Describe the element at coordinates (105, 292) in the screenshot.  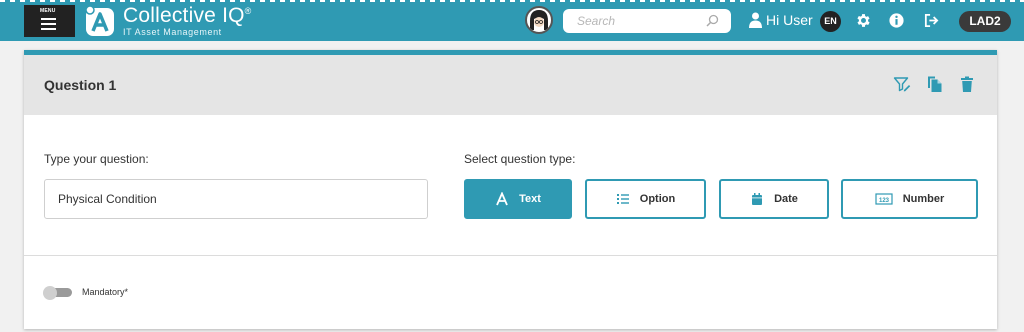
I see `mandatory-label: Mandatory*` at that location.